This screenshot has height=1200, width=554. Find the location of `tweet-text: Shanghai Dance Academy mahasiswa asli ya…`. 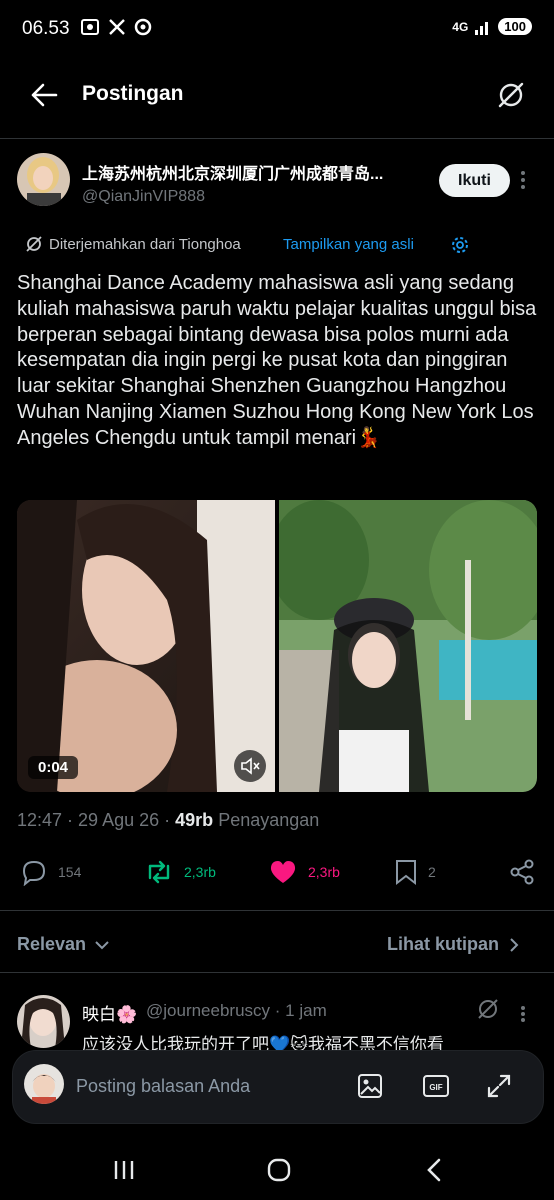

tweet-text: Shanghai Dance Academy mahasiswa asli ya… is located at coordinates (277, 360).